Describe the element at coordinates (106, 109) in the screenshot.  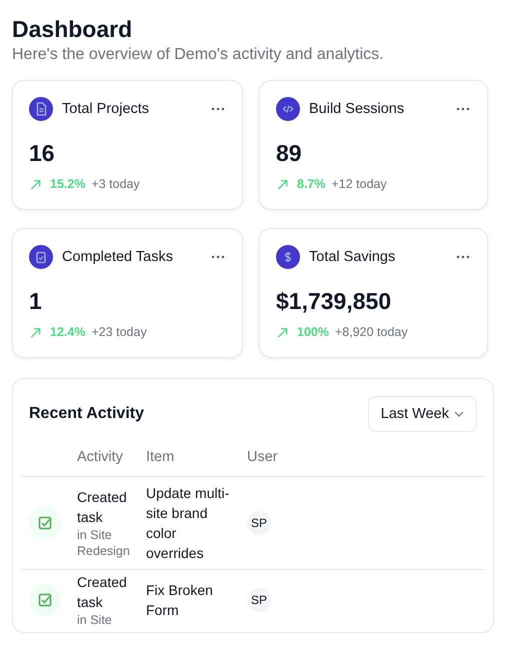
I see `stat-label: Total Projects` at that location.